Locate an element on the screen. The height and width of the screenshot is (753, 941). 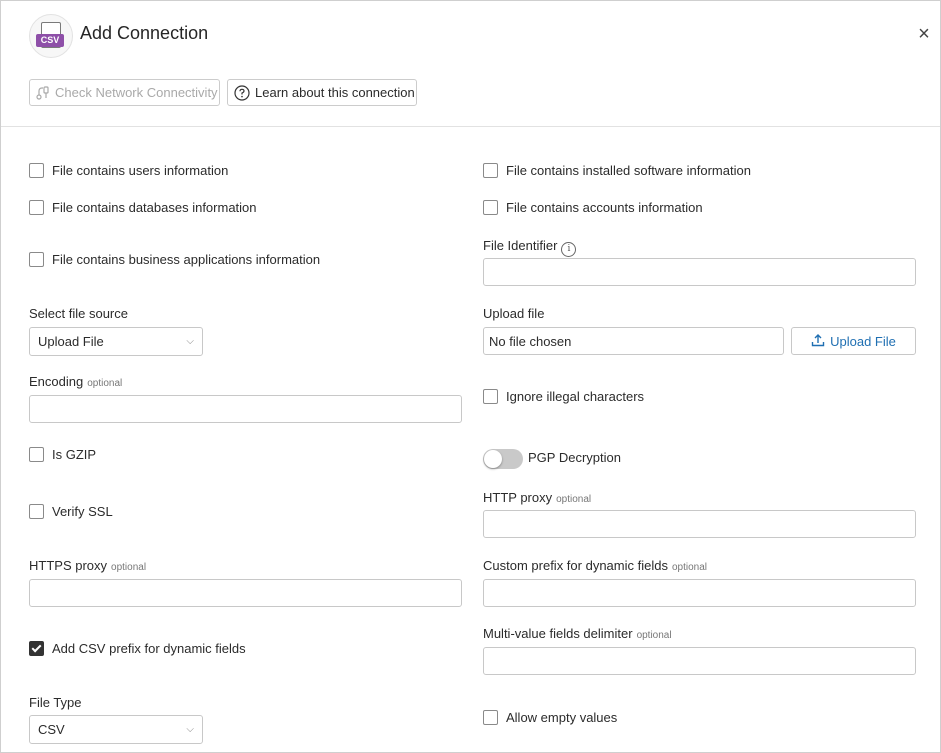
file-source-select: Upload File ⌵ is located at coordinates (116, 341).